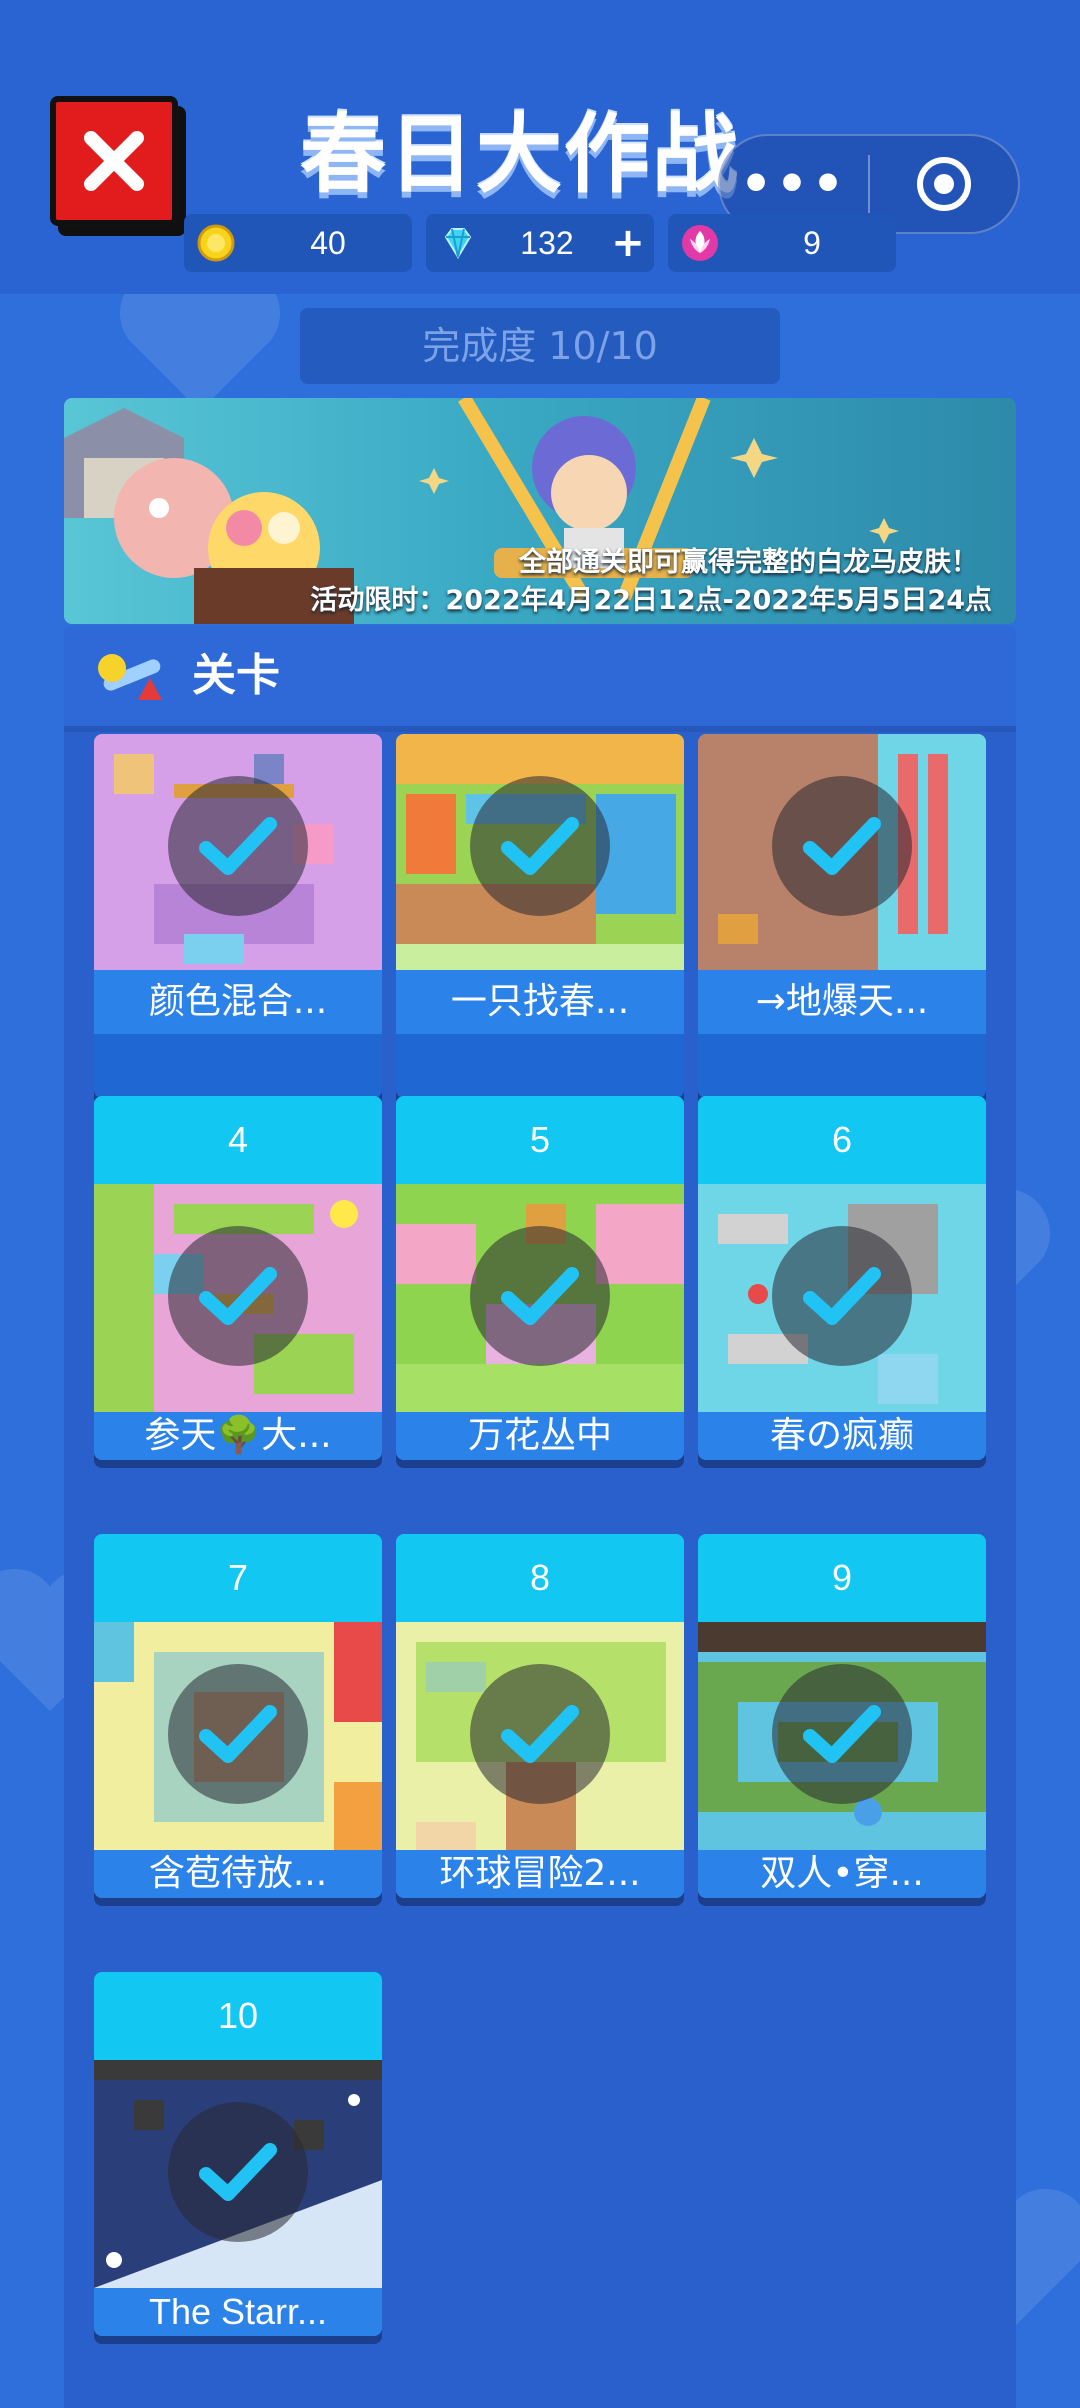  I want to click on coin-icon, so click(216, 243).